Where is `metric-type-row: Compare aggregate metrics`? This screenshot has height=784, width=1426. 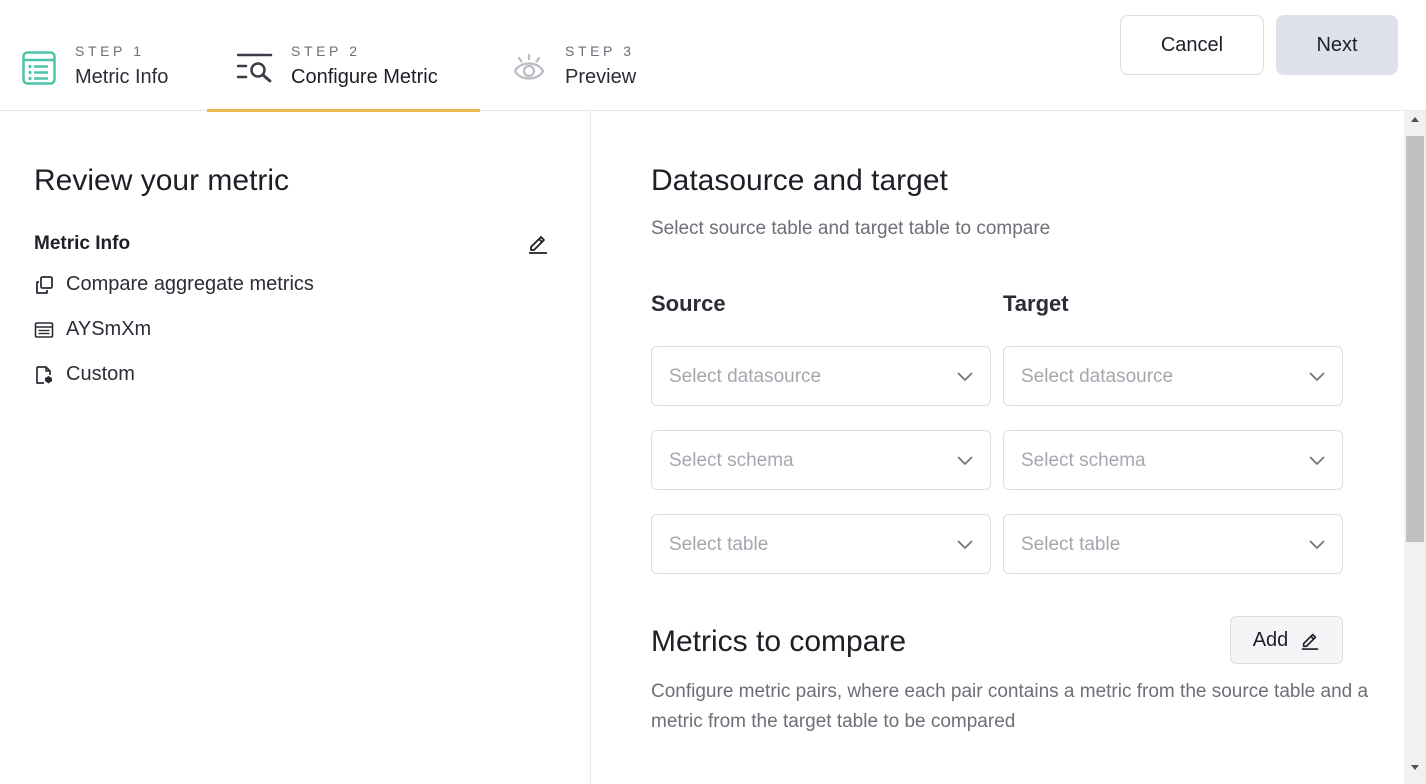
metric-type-row: Compare aggregate metrics is located at coordinates (174, 284).